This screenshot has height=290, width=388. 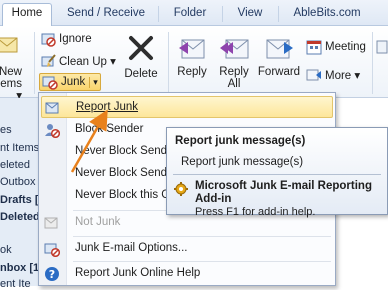 I want to click on delete-button: Delete, so click(x=141, y=56).